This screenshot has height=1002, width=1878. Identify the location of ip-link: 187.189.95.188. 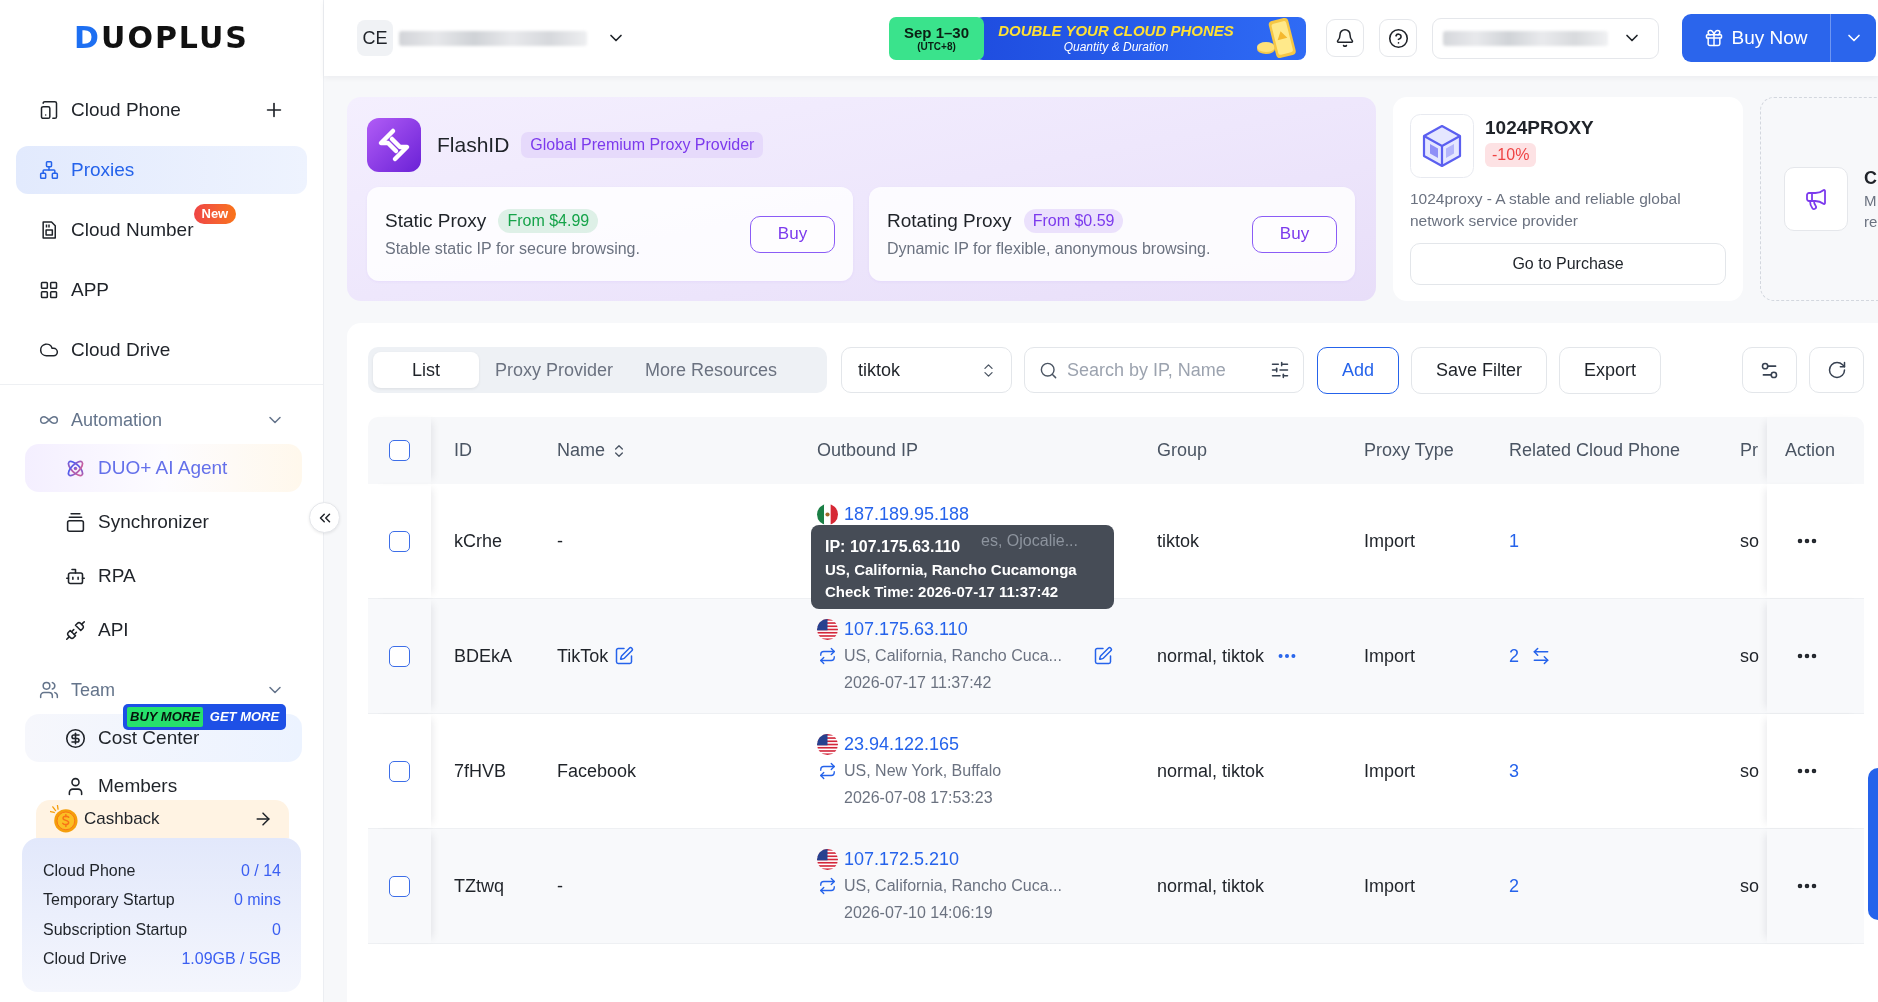
(907, 514).